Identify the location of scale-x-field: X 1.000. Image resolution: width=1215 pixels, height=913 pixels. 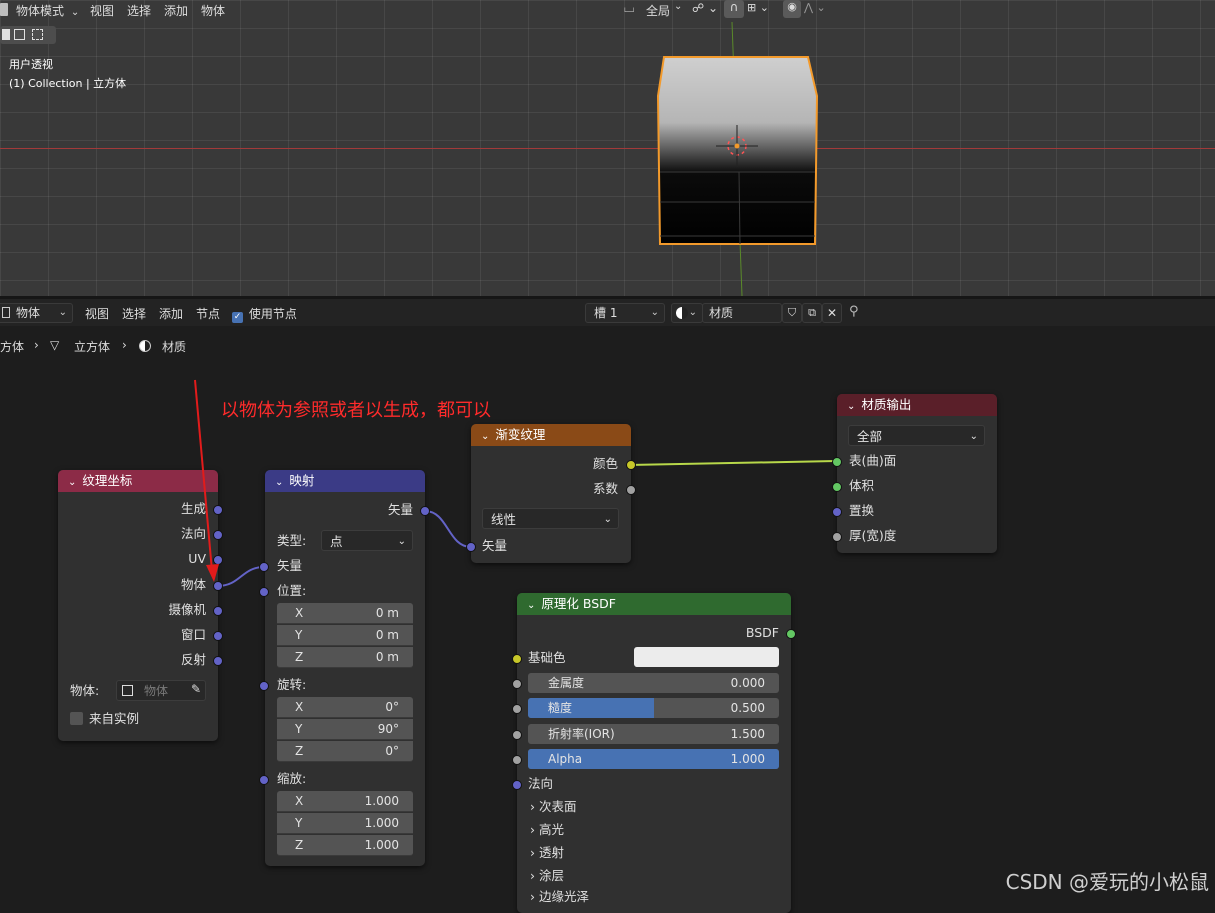
(345, 801).